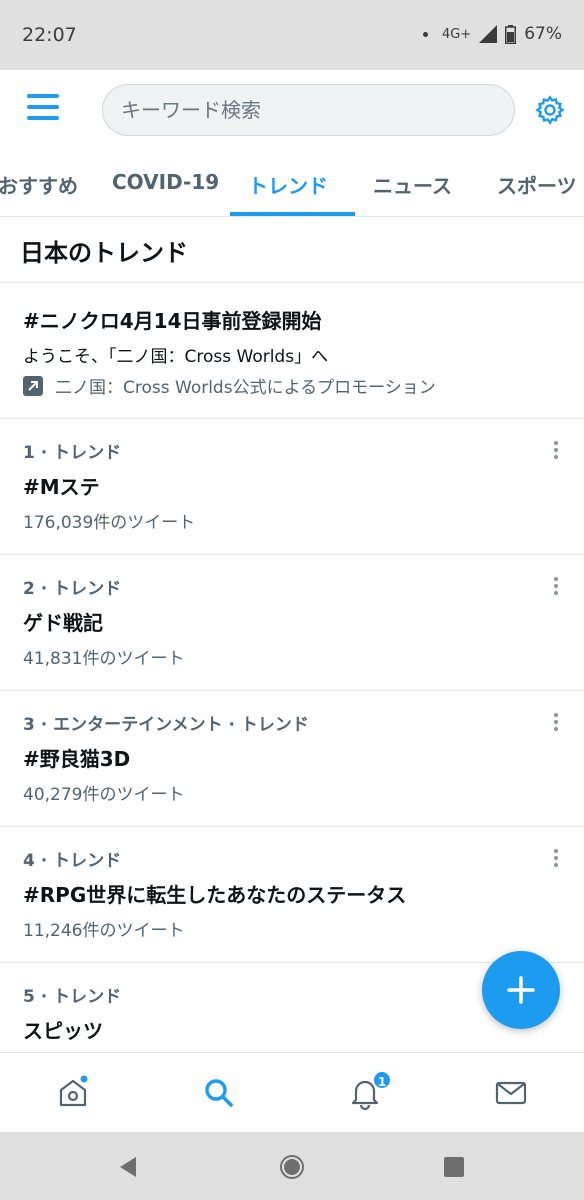 The height and width of the screenshot is (1200, 584). Describe the element at coordinates (292, 35) in the screenshot. I see `status-bar: 22:07 4G+ 67%` at that location.